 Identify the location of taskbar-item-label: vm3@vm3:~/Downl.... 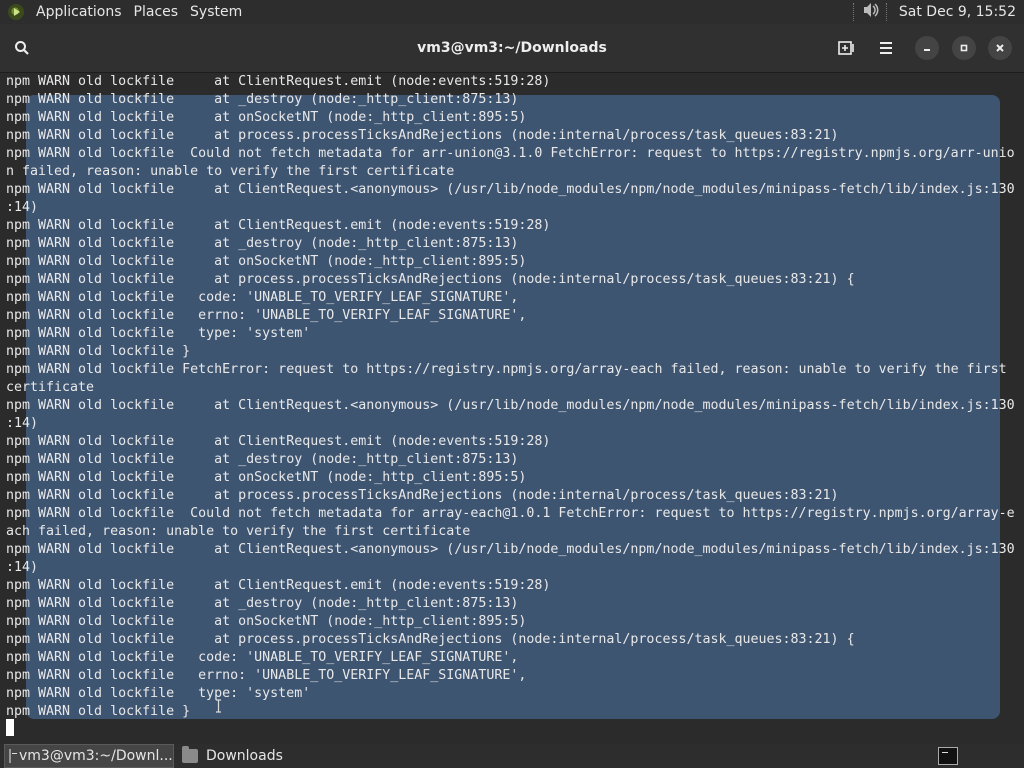
(96, 756).